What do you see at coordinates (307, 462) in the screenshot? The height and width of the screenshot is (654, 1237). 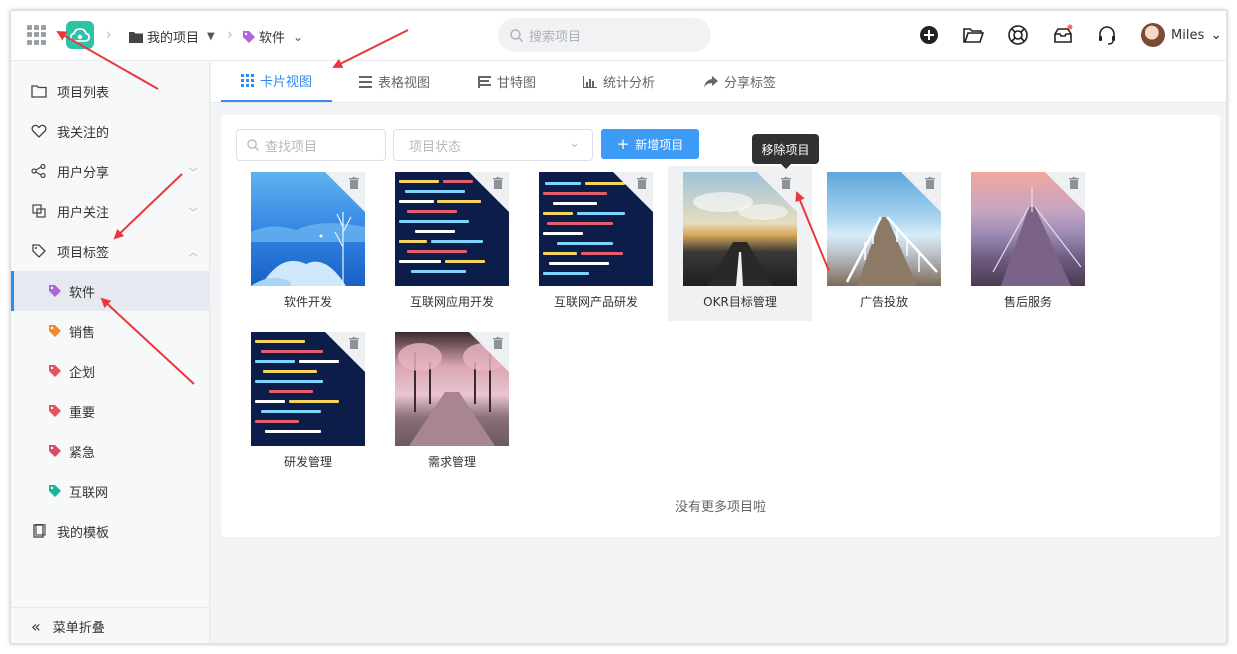 I see `project-name: 研发管理` at bounding box center [307, 462].